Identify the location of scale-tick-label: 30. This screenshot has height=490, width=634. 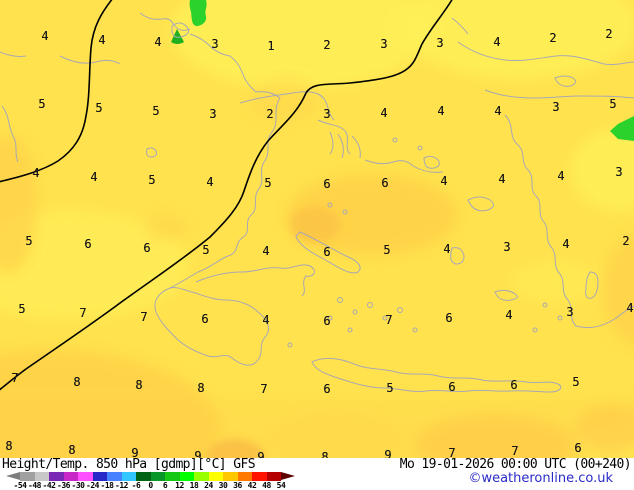
(223, 485).